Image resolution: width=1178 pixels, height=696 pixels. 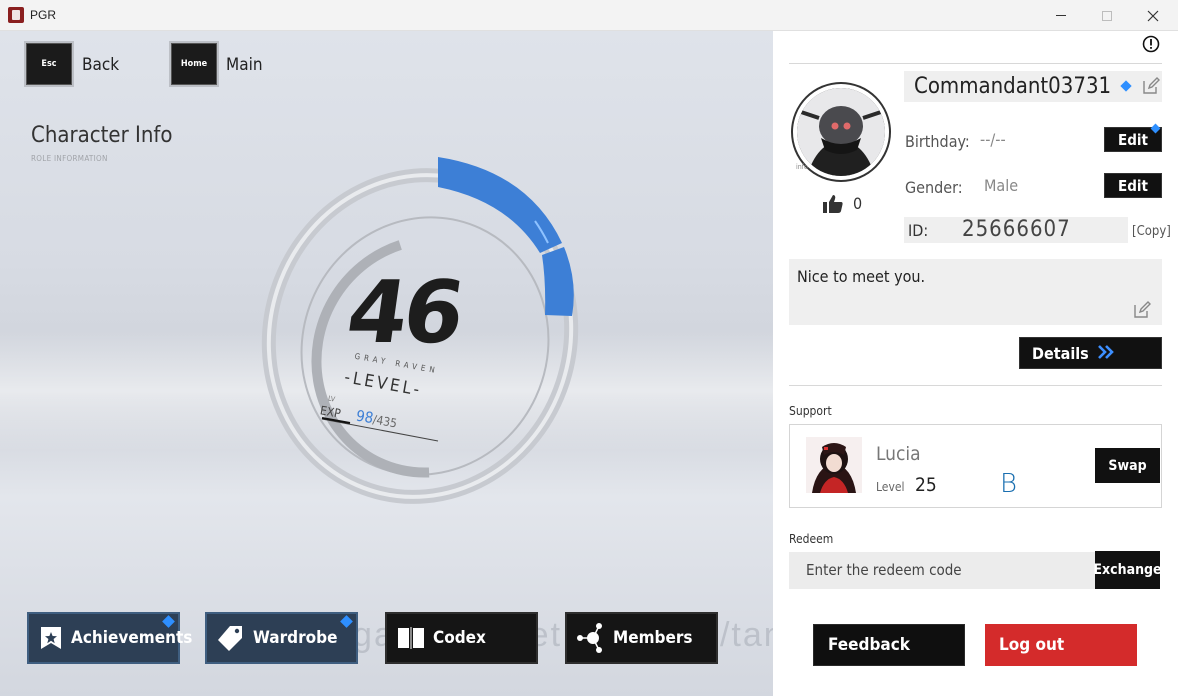 I want to click on copy-id-button: [Copy], so click(x=1151, y=231).